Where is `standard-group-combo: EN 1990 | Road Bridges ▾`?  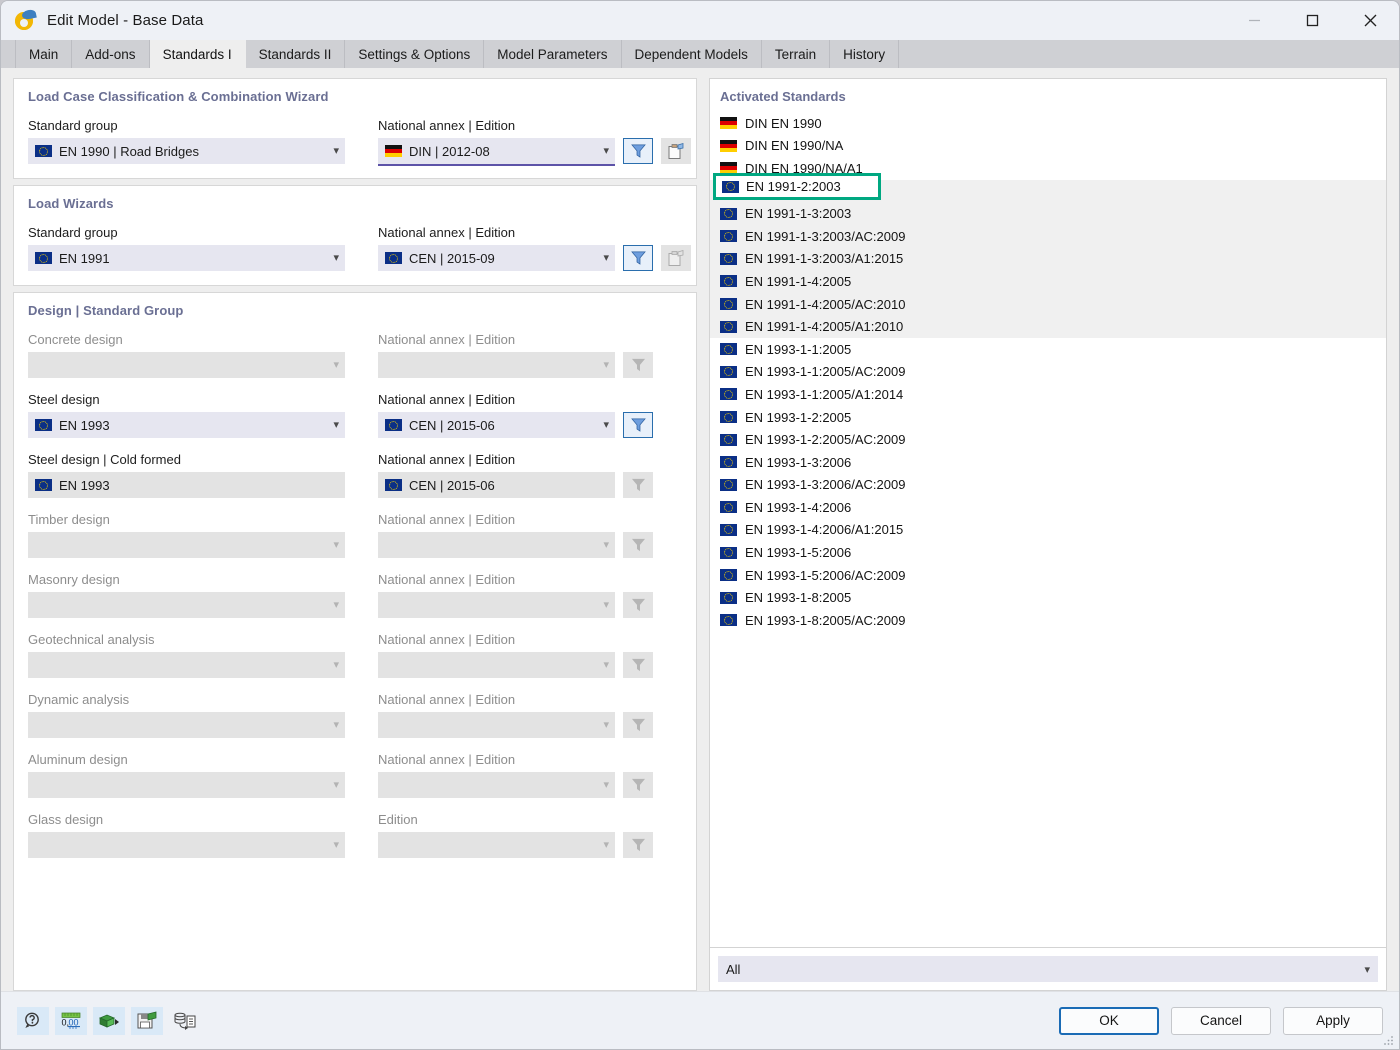
standard-group-combo: EN 1990 | Road Bridges ▾ is located at coordinates (186, 151).